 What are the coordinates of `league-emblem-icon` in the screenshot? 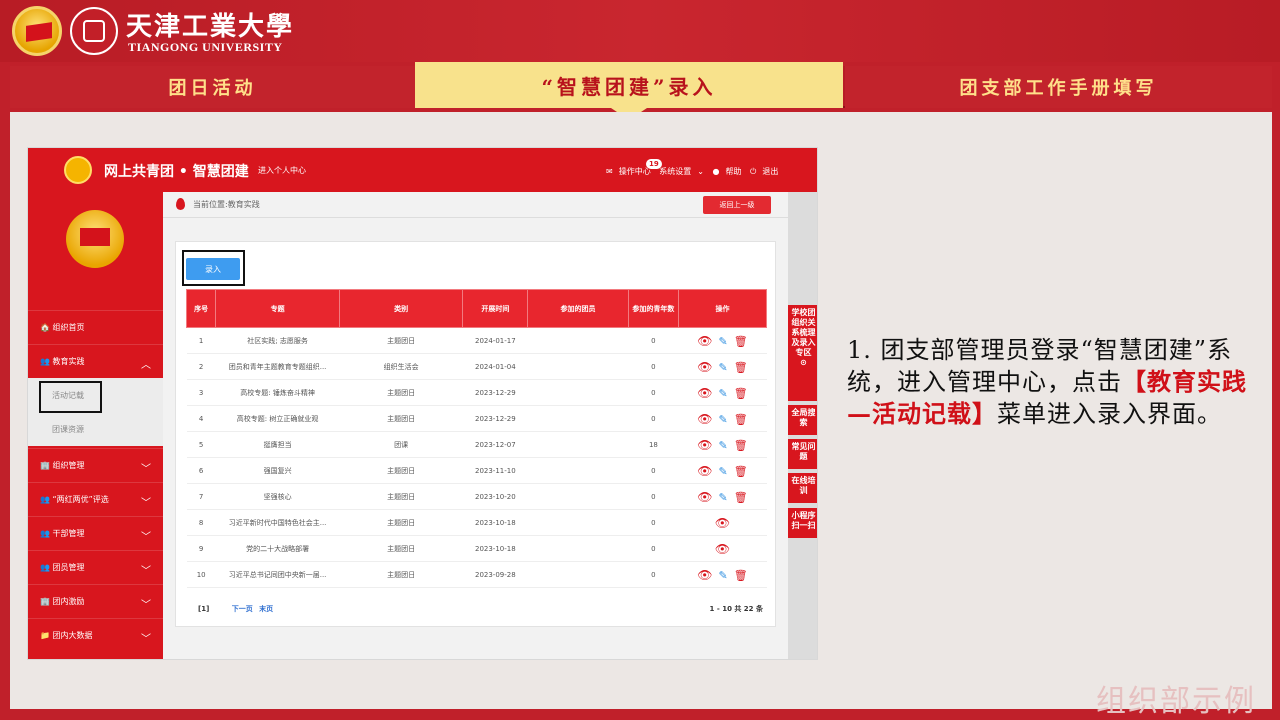 It's located at (95, 239).